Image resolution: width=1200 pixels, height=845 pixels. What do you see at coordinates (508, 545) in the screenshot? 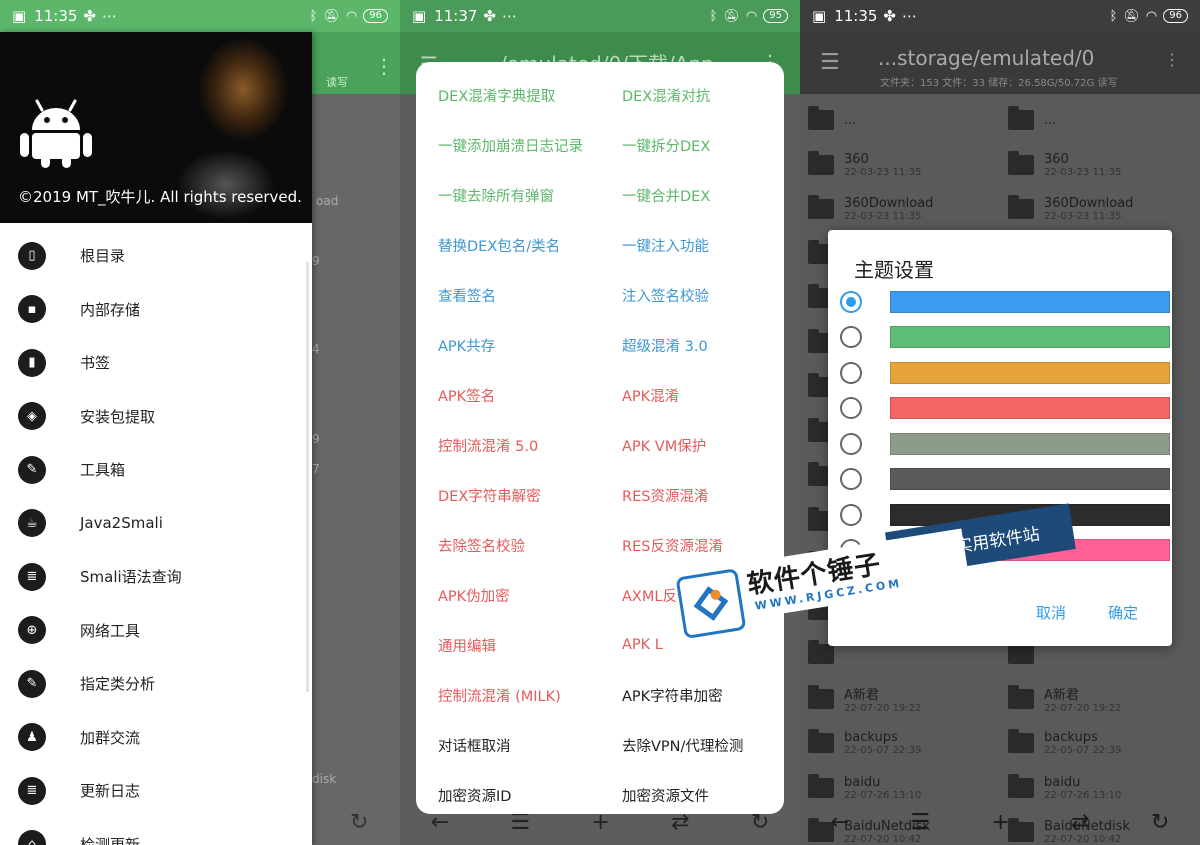
I see `menu-item: 去除签名校验` at bounding box center [508, 545].